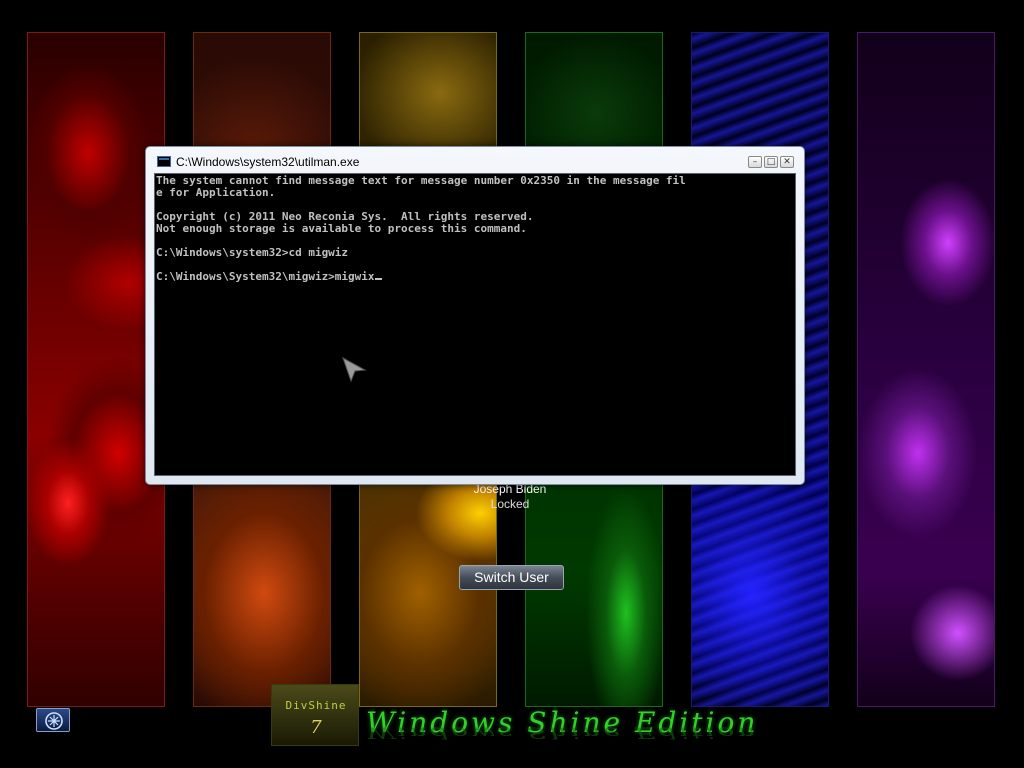 Image resolution: width=1024 pixels, height=768 pixels. I want to click on ease-of-access-button, so click(53, 720).